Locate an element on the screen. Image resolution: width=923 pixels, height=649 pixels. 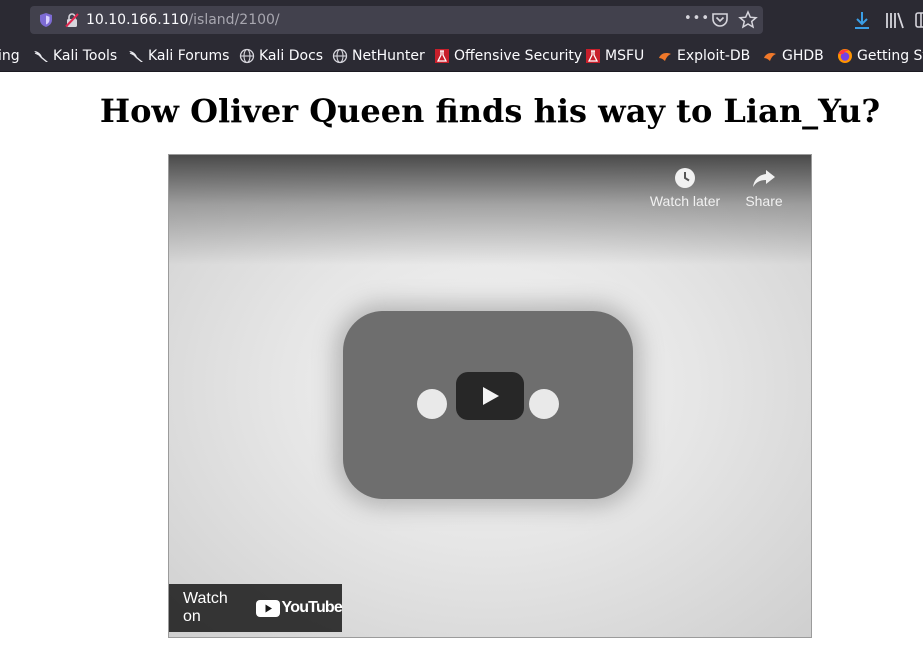
play-icon is located at coordinates (491, 396).